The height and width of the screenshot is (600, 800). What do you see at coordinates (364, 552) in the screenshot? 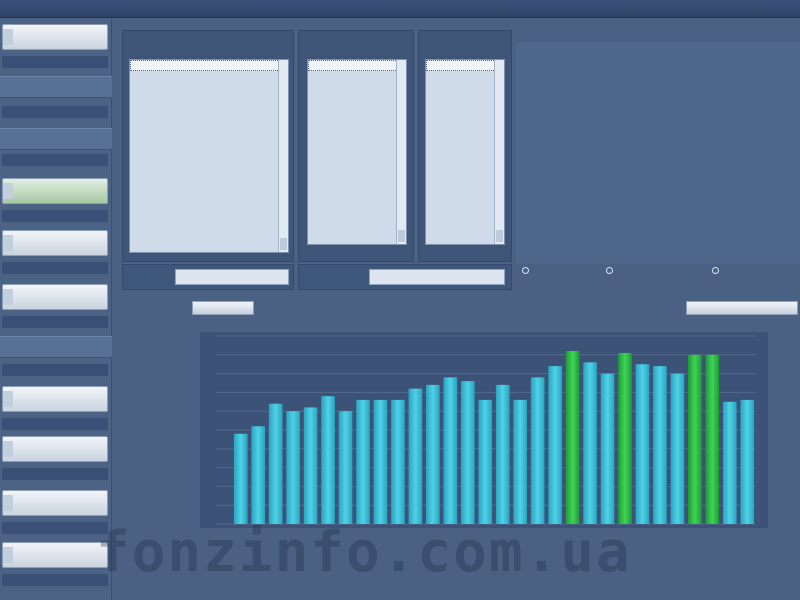
I see `watermark: fonzinfo.com.ua` at bounding box center [364, 552].